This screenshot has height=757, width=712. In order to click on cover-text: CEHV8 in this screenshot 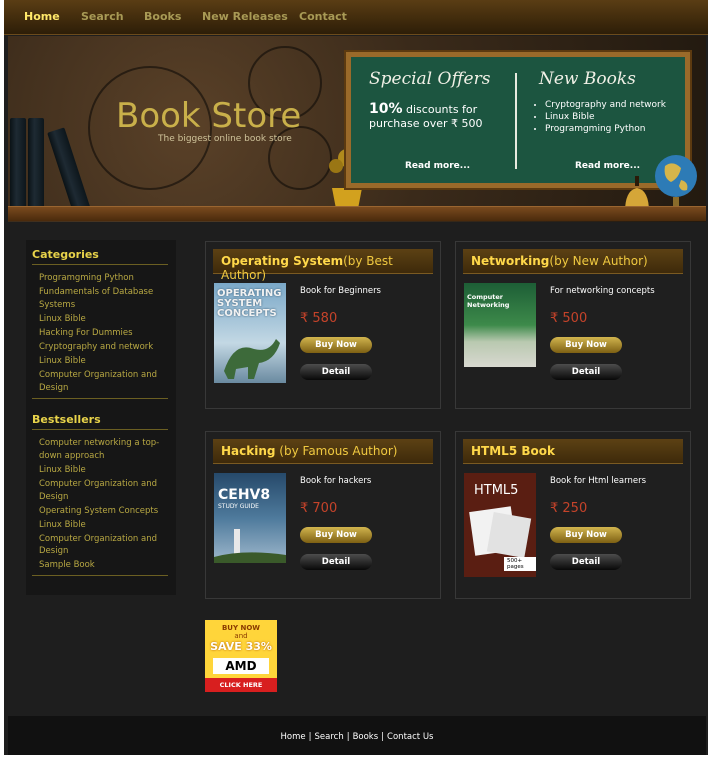, I will do `click(244, 495)`.